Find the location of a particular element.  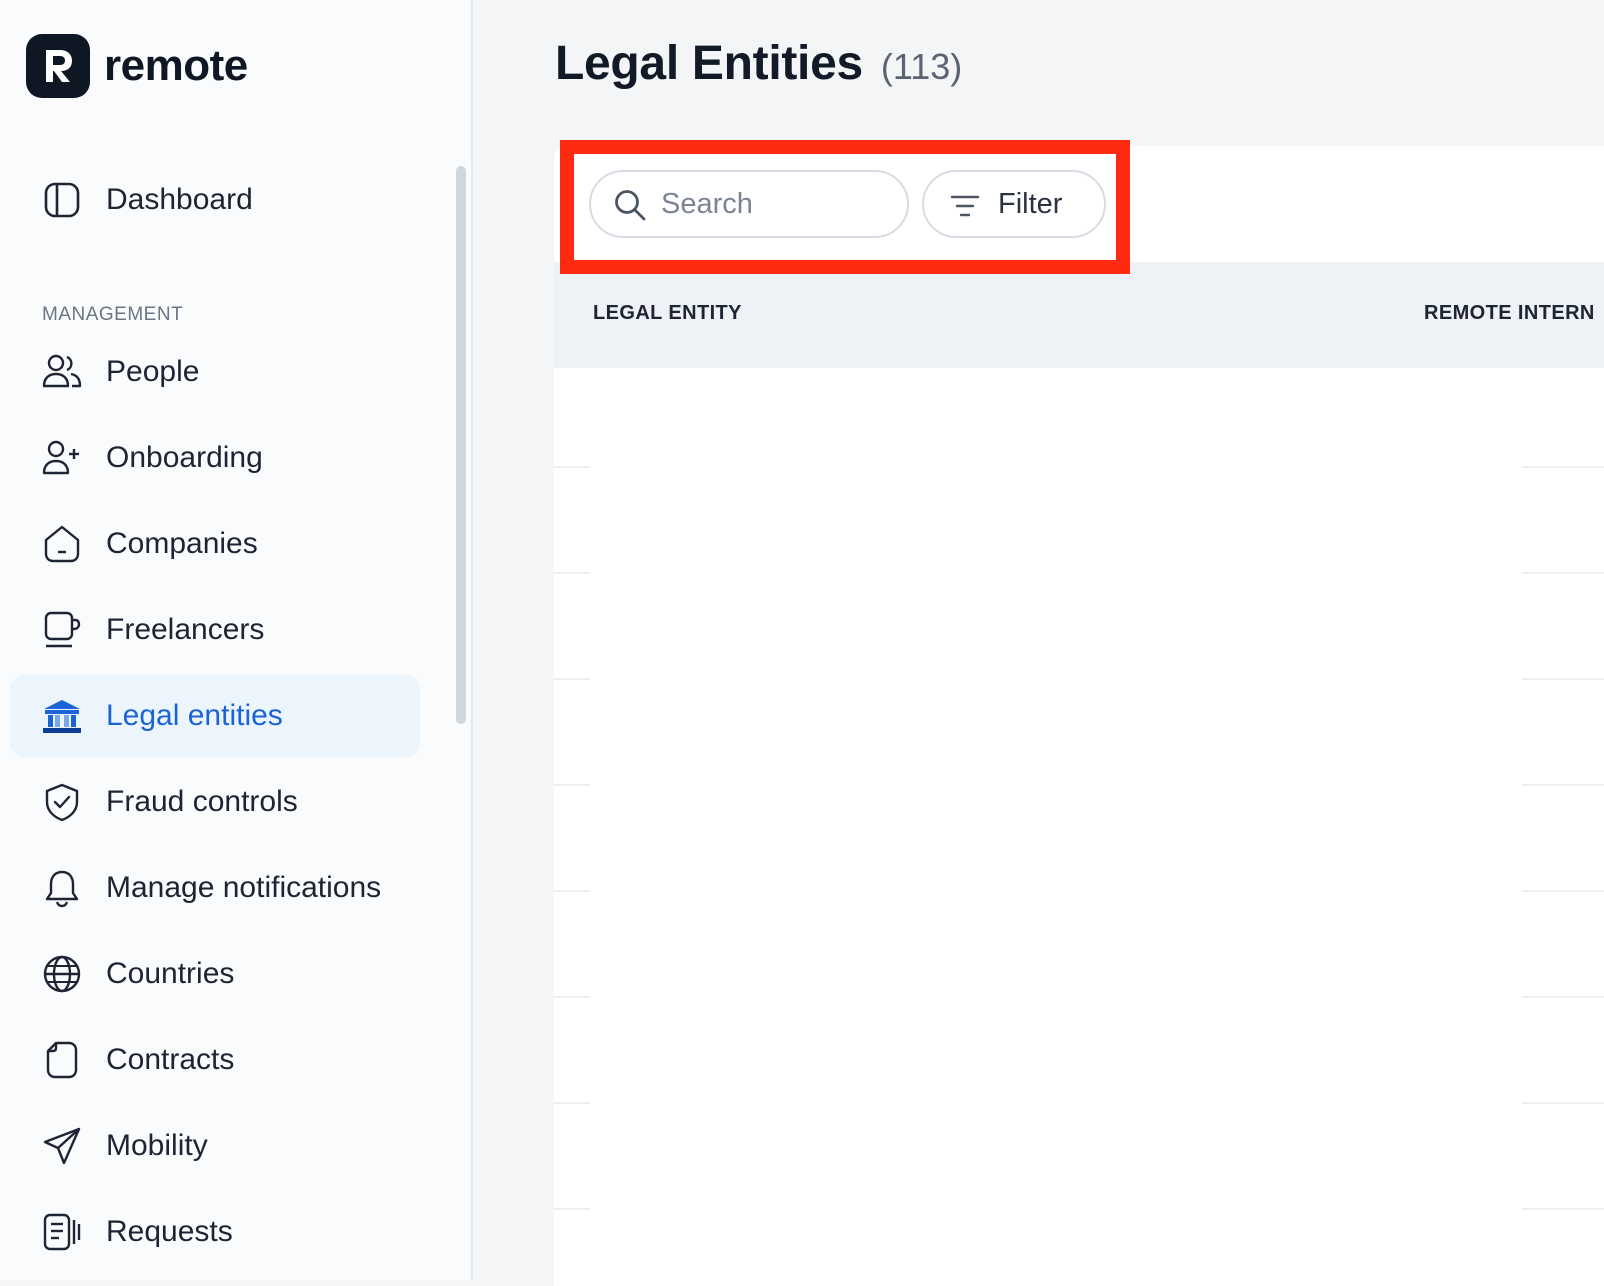

entity-count: (113) is located at coordinates (921, 66).